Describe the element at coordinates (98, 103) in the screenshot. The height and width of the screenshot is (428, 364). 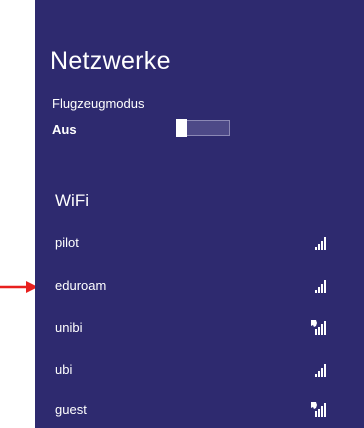
I see `airplane-mode-label: Flugzeugmodus` at that location.